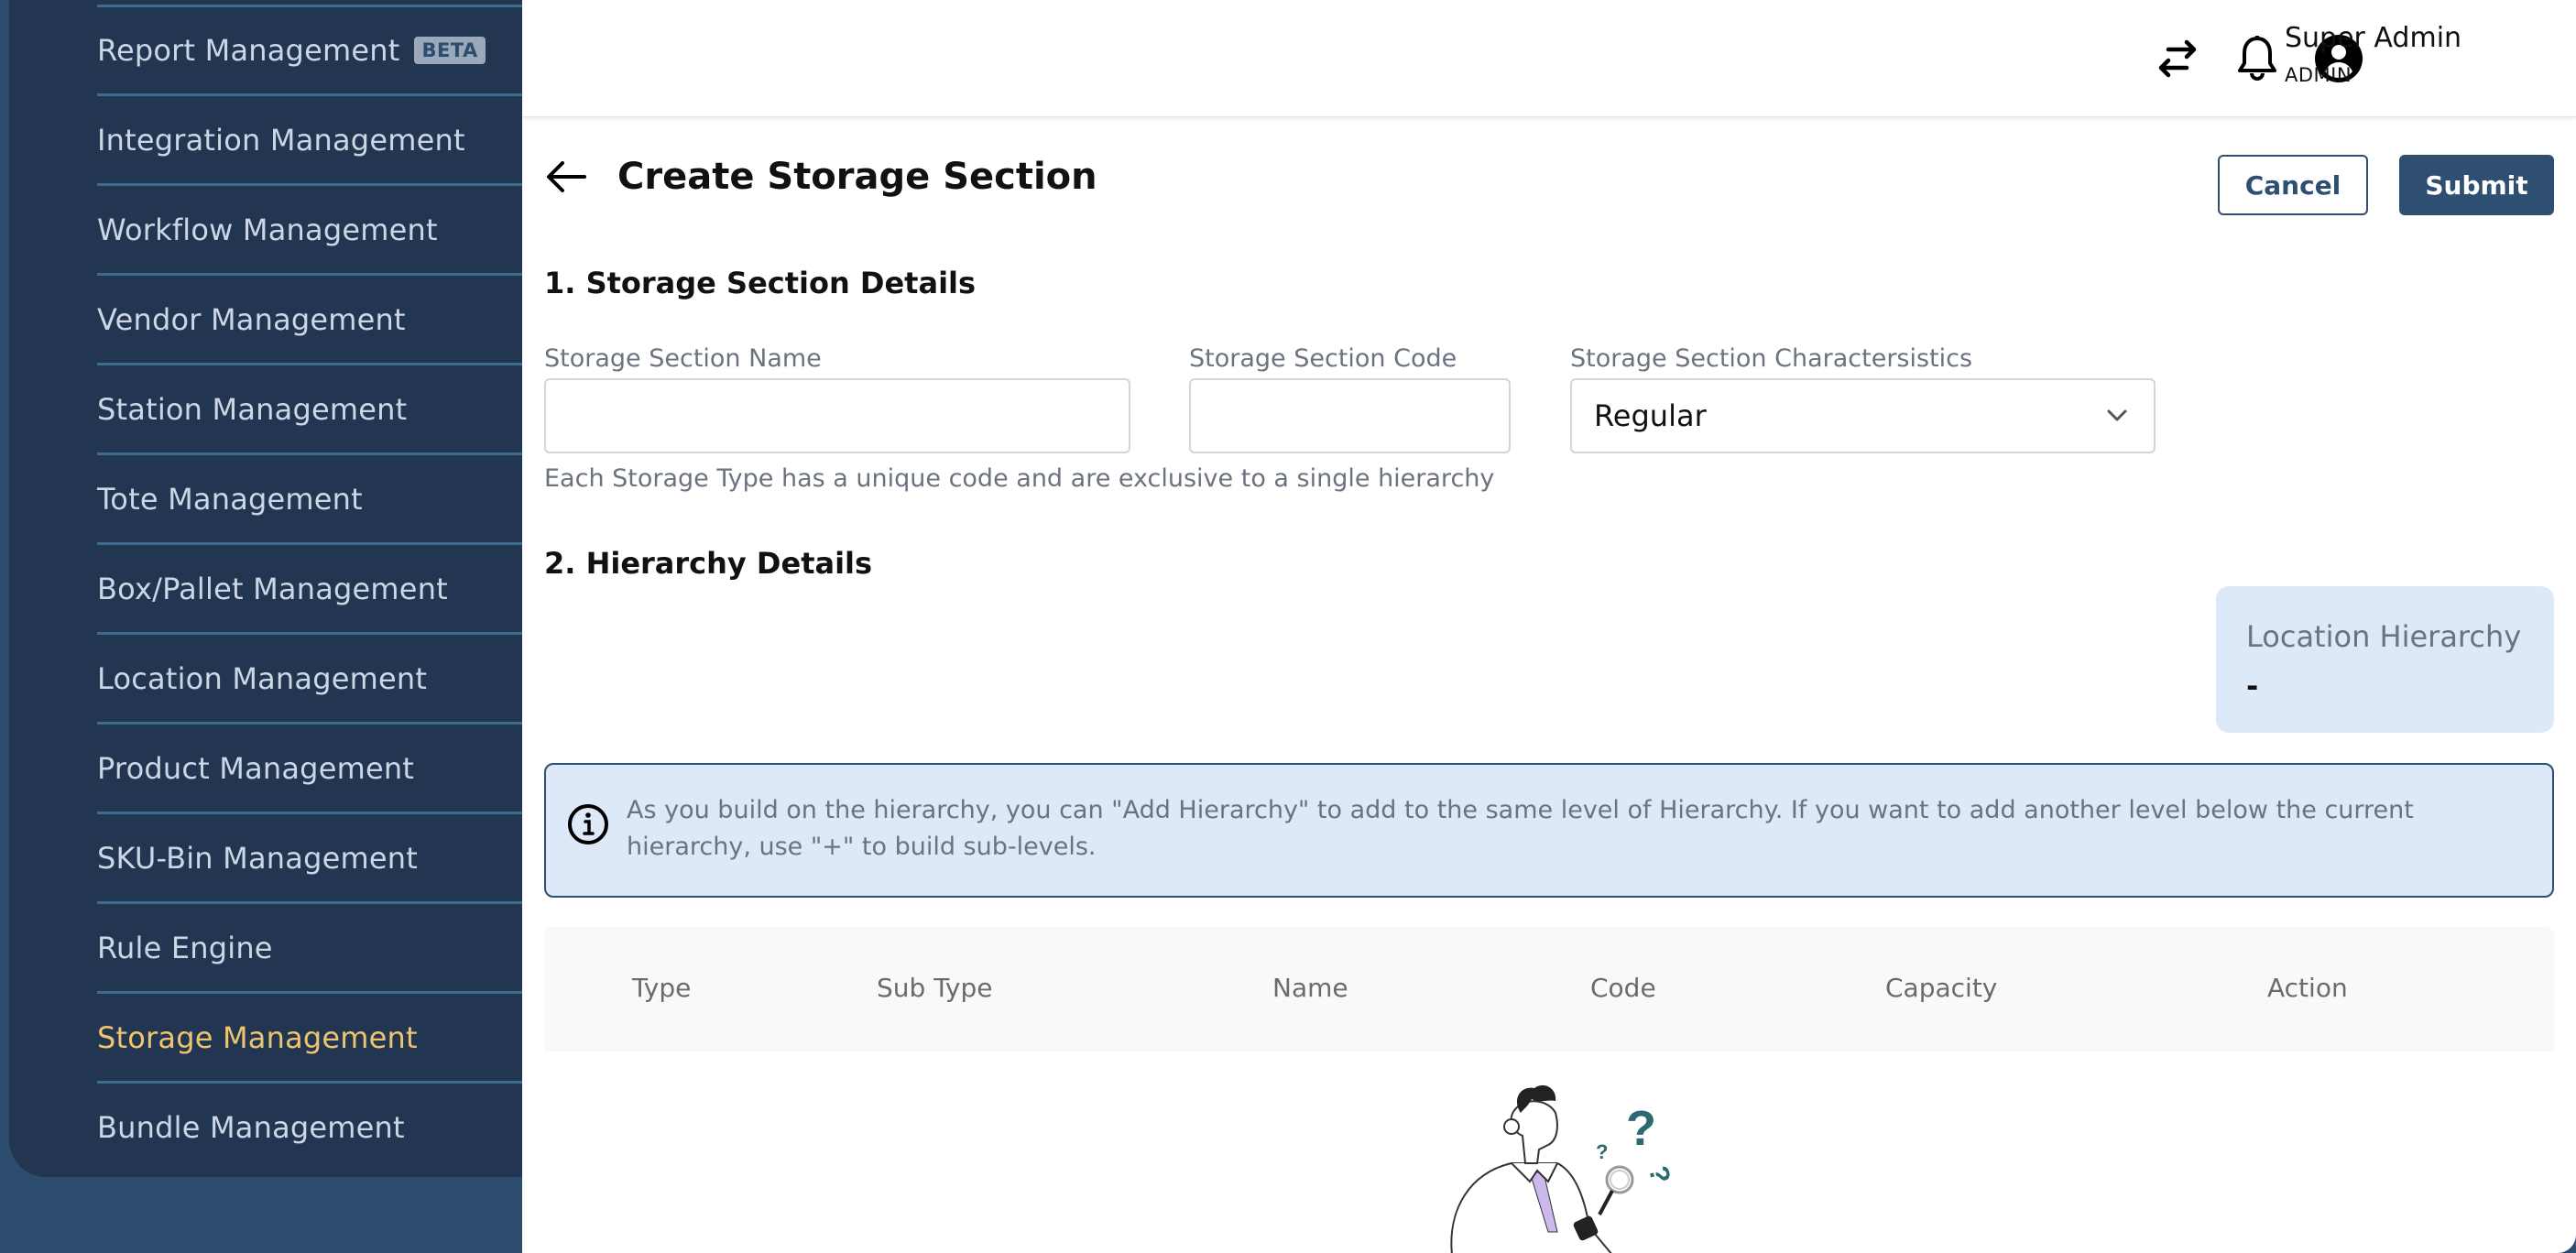  Describe the element at coordinates (709, 563) in the screenshot. I see `section-hierarchy-details-title: 2. Hierarchy Details` at that location.